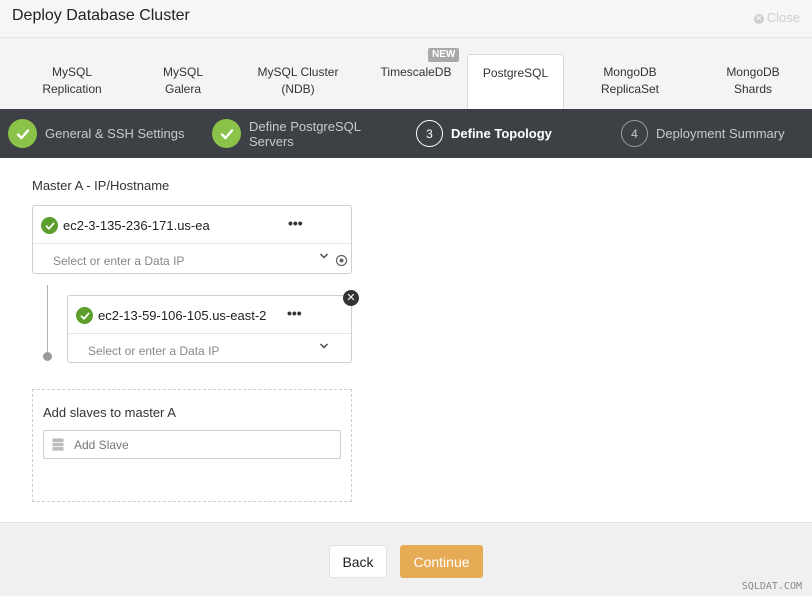 This screenshot has height=596, width=812. What do you see at coordinates (634, 133) in the screenshot?
I see `step-number: 4` at bounding box center [634, 133].